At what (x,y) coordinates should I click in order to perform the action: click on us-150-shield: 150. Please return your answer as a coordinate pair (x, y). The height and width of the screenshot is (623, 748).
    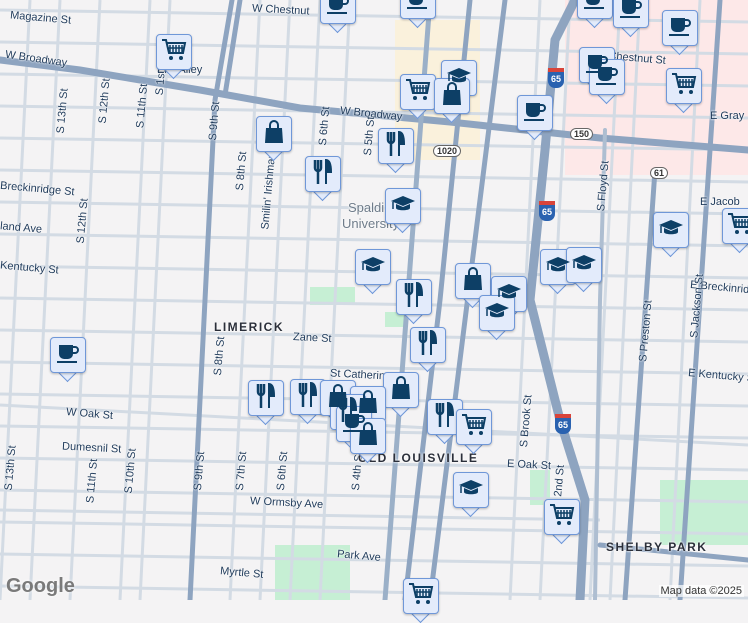
    Looking at the image, I should click on (582, 134).